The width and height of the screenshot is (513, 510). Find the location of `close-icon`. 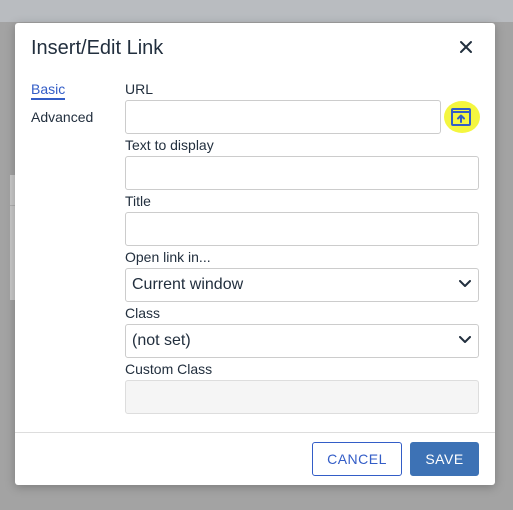

close-icon is located at coordinates (466, 47).